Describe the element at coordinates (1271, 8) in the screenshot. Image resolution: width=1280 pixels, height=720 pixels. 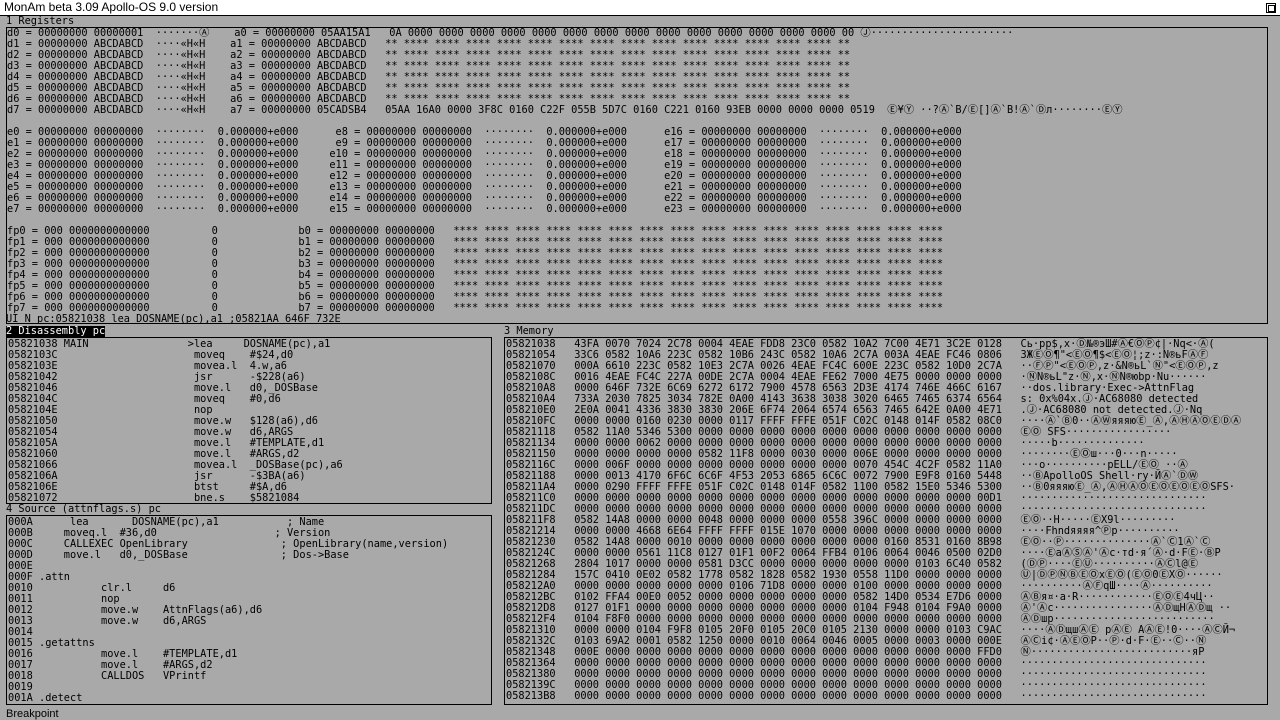
I see `window-zoom-icon` at that location.